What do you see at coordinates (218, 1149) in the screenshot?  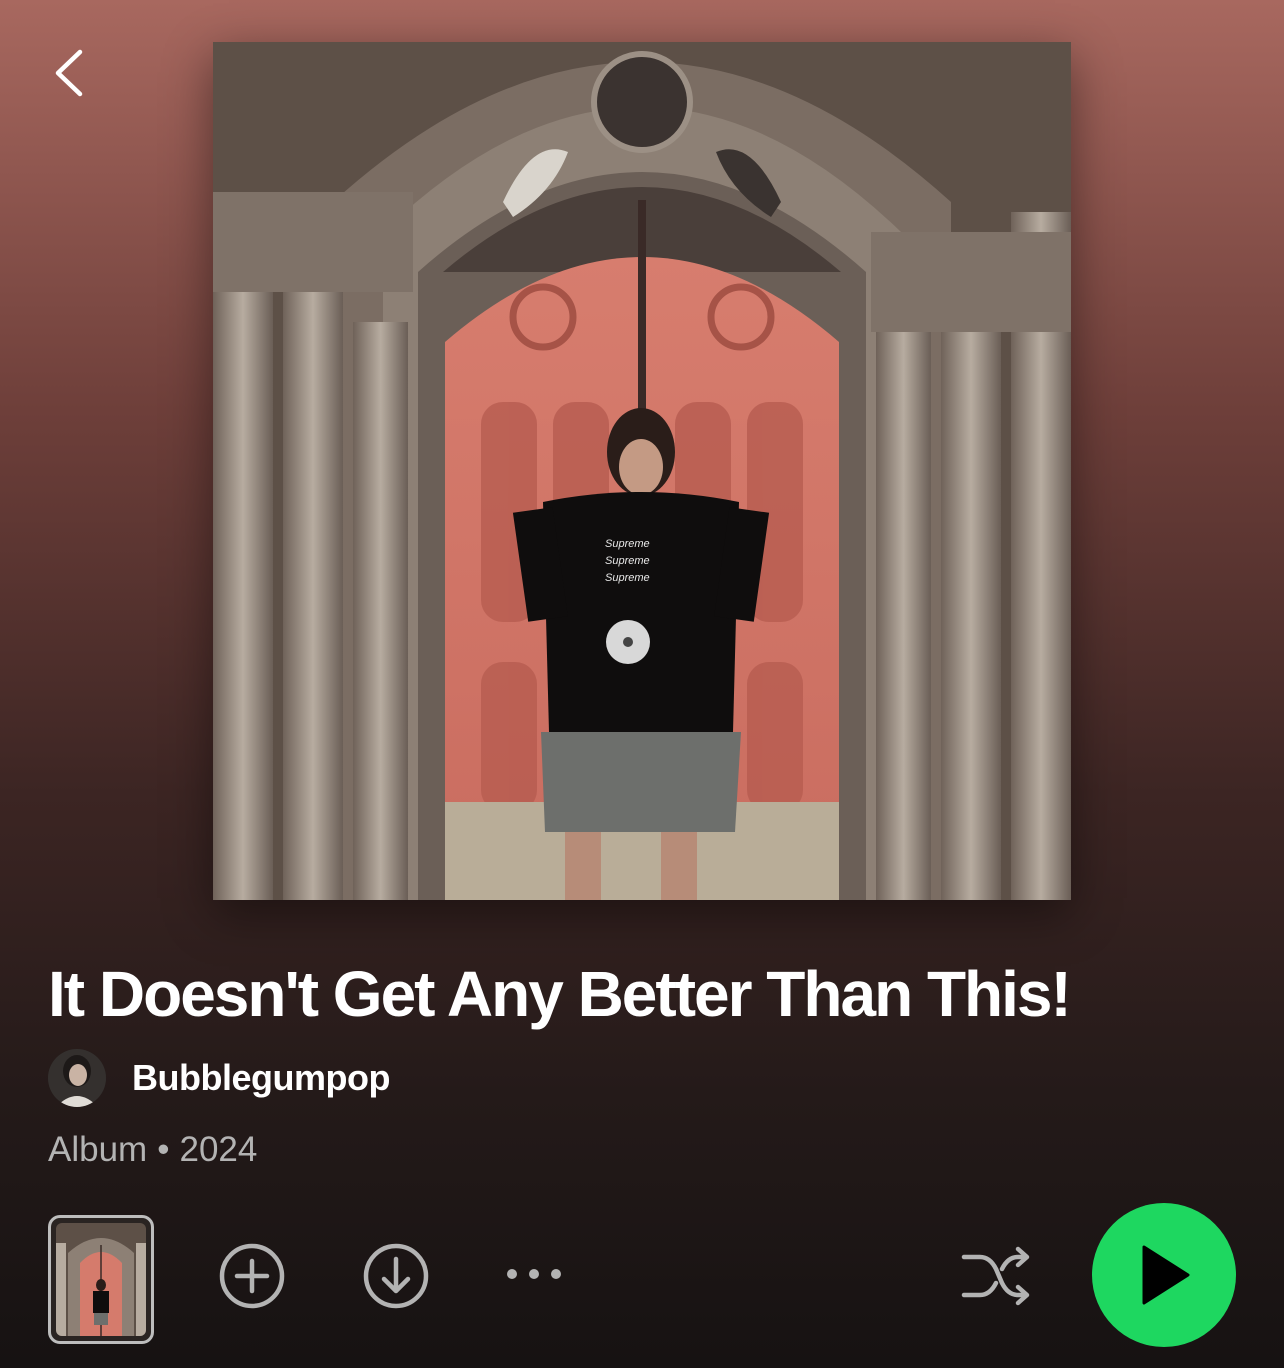 I see `album-year: 2024` at bounding box center [218, 1149].